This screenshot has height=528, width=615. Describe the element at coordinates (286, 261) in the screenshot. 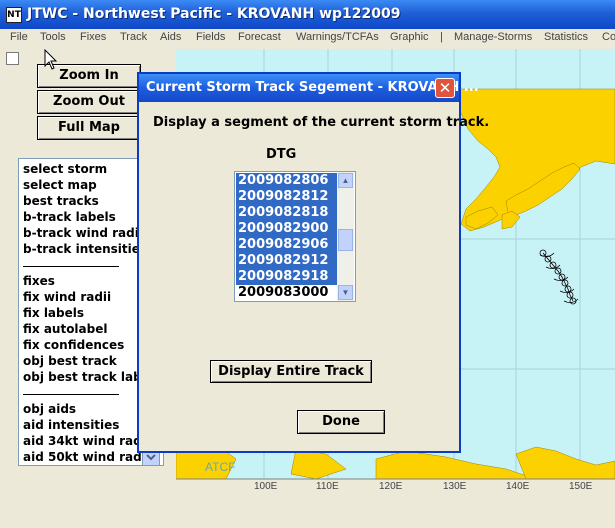

I see `dtg-item: 2009082912` at that location.